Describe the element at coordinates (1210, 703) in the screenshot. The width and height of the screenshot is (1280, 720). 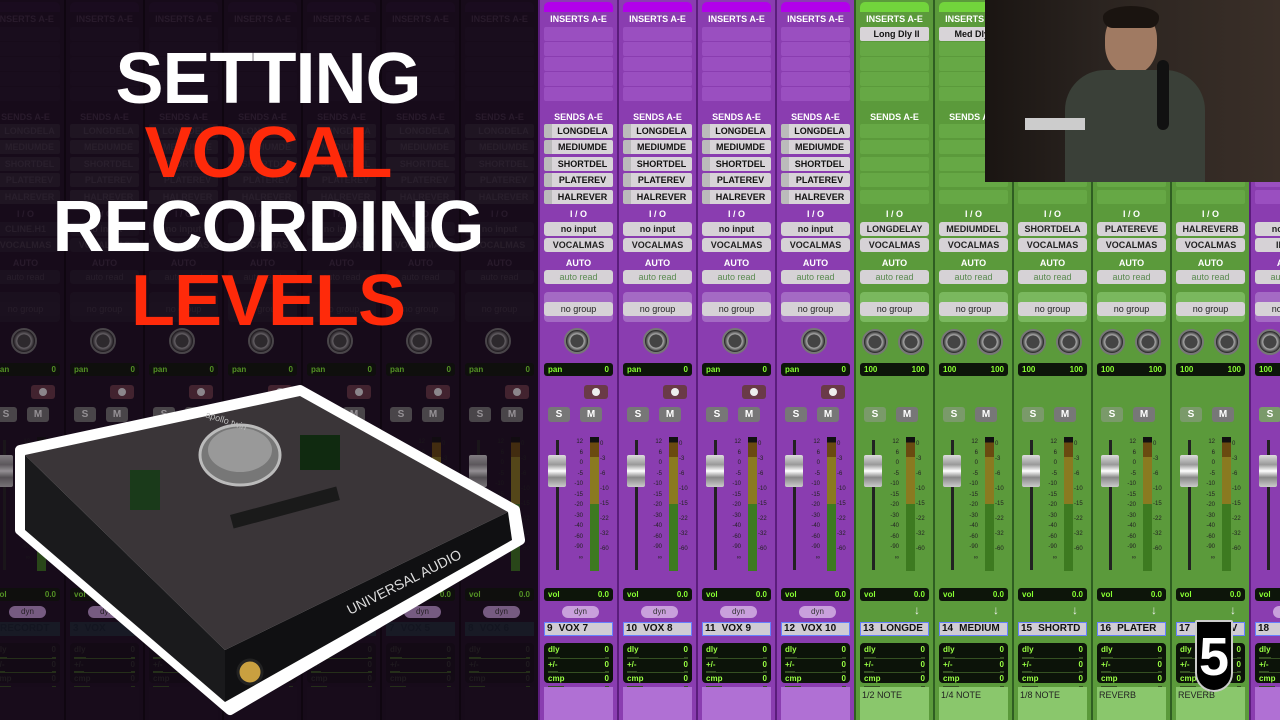
I see `comments-field: REVERB` at that location.